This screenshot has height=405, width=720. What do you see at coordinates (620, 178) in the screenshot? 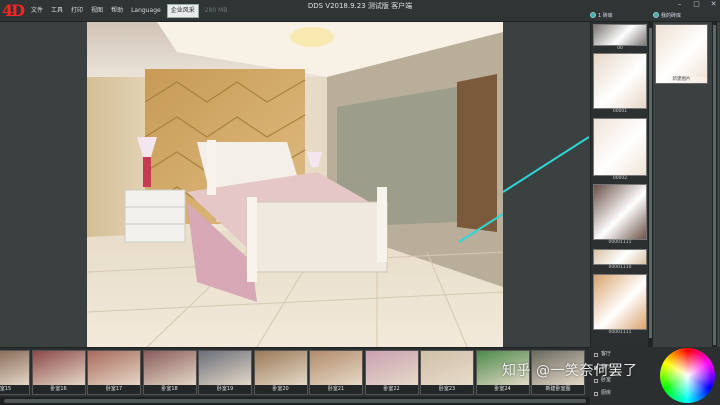
I see `tile-label: 00002` at bounding box center [620, 178].